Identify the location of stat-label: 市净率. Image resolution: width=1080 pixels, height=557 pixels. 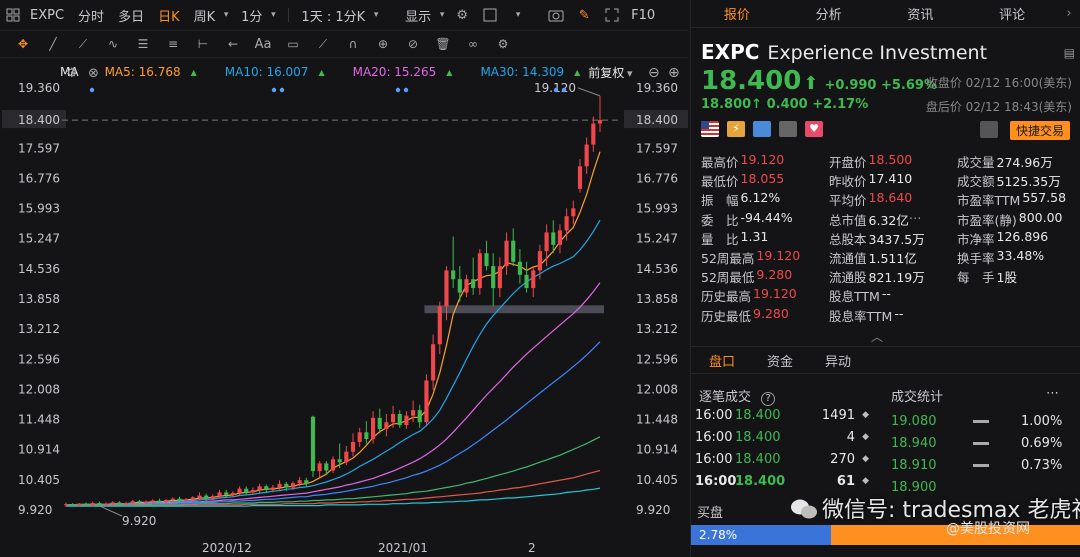
(976, 239).